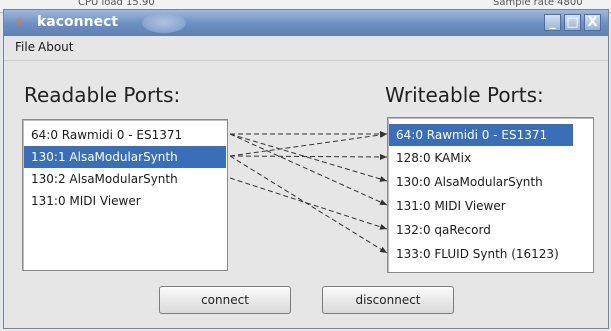  Describe the element at coordinates (538, 4) in the screenshot. I see `sample-rate-text: Sample rate 4800` at that location.